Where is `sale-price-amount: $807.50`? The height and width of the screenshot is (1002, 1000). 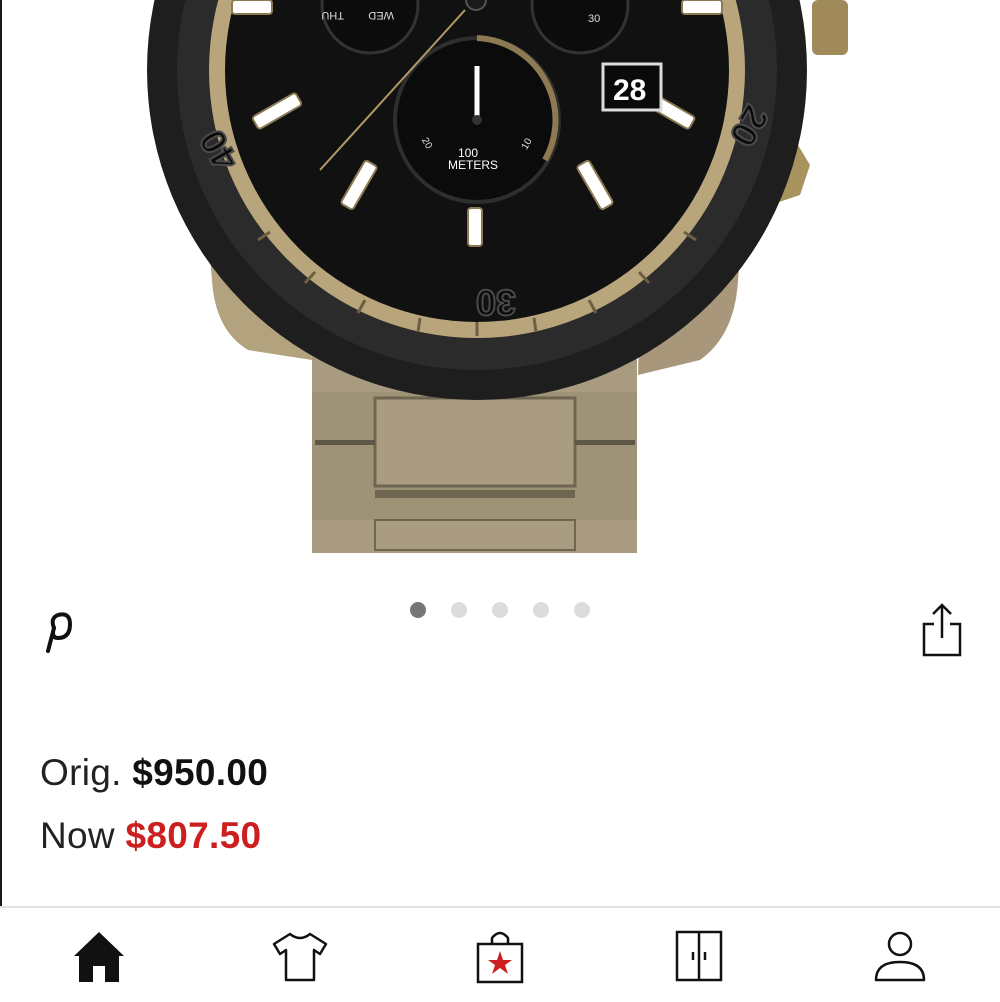 sale-price-amount: $807.50 is located at coordinates (193, 835).